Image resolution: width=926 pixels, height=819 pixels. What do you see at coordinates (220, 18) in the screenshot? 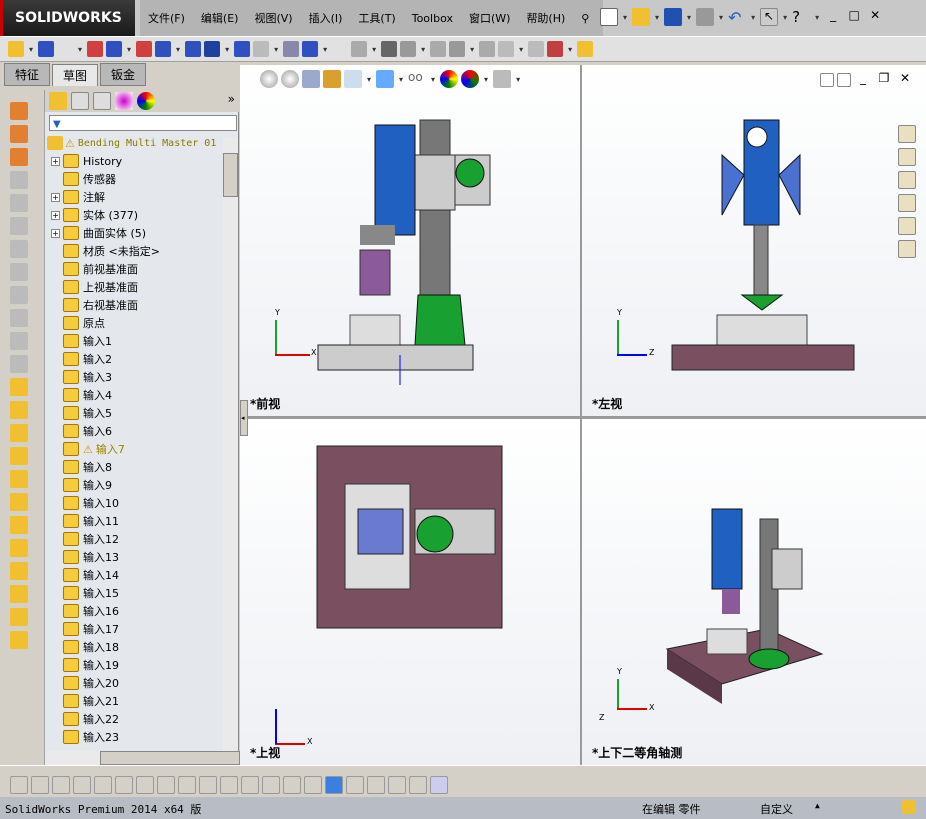
I see `menu-item: 编辑(E)` at bounding box center [220, 18].